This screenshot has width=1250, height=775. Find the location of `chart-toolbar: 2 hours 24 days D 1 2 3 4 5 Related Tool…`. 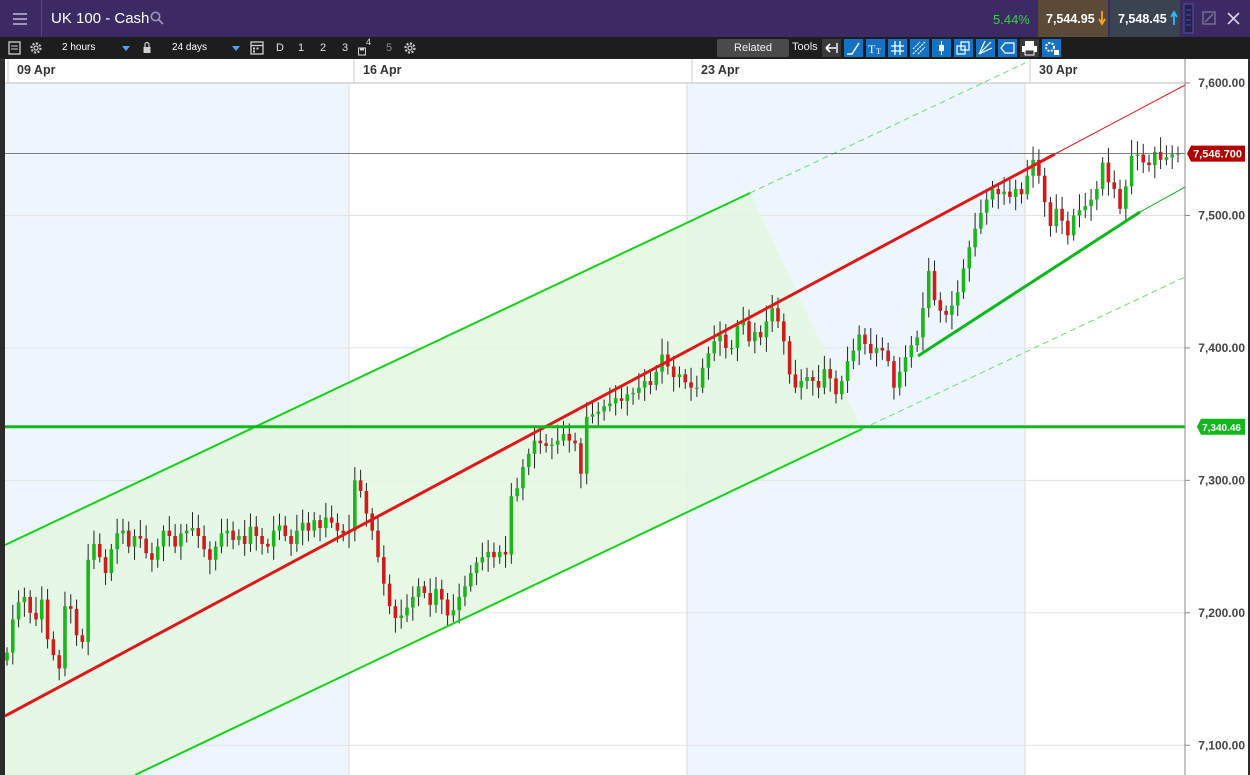

chart-toolbar: 2 hours 24 days D 1 2 3 4 5 Related Tool… is located at coordinates (625, 48).